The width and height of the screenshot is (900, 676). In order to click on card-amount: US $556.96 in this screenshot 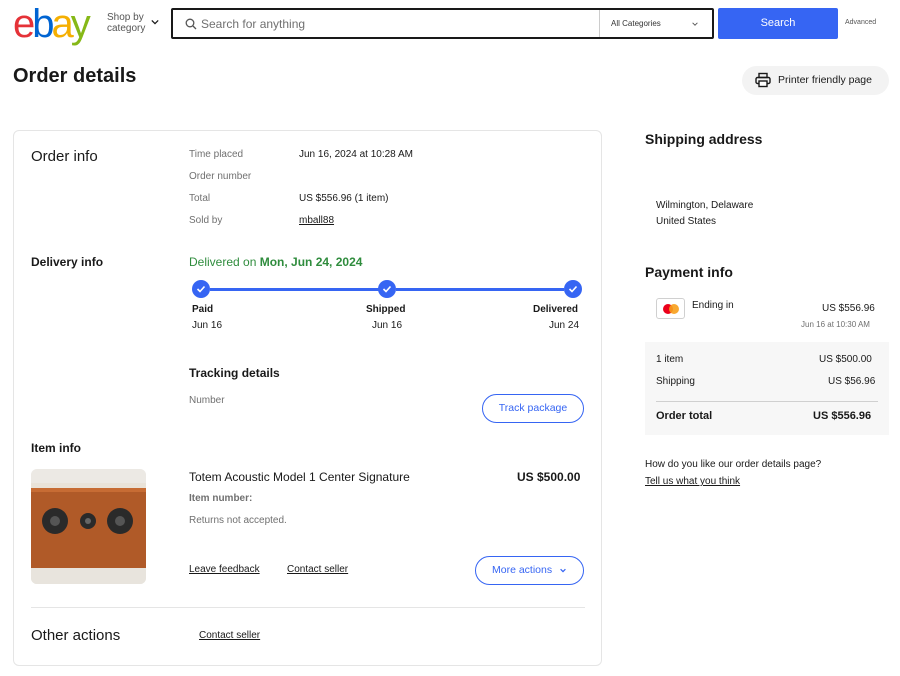, I will do `click(848, 308)`.